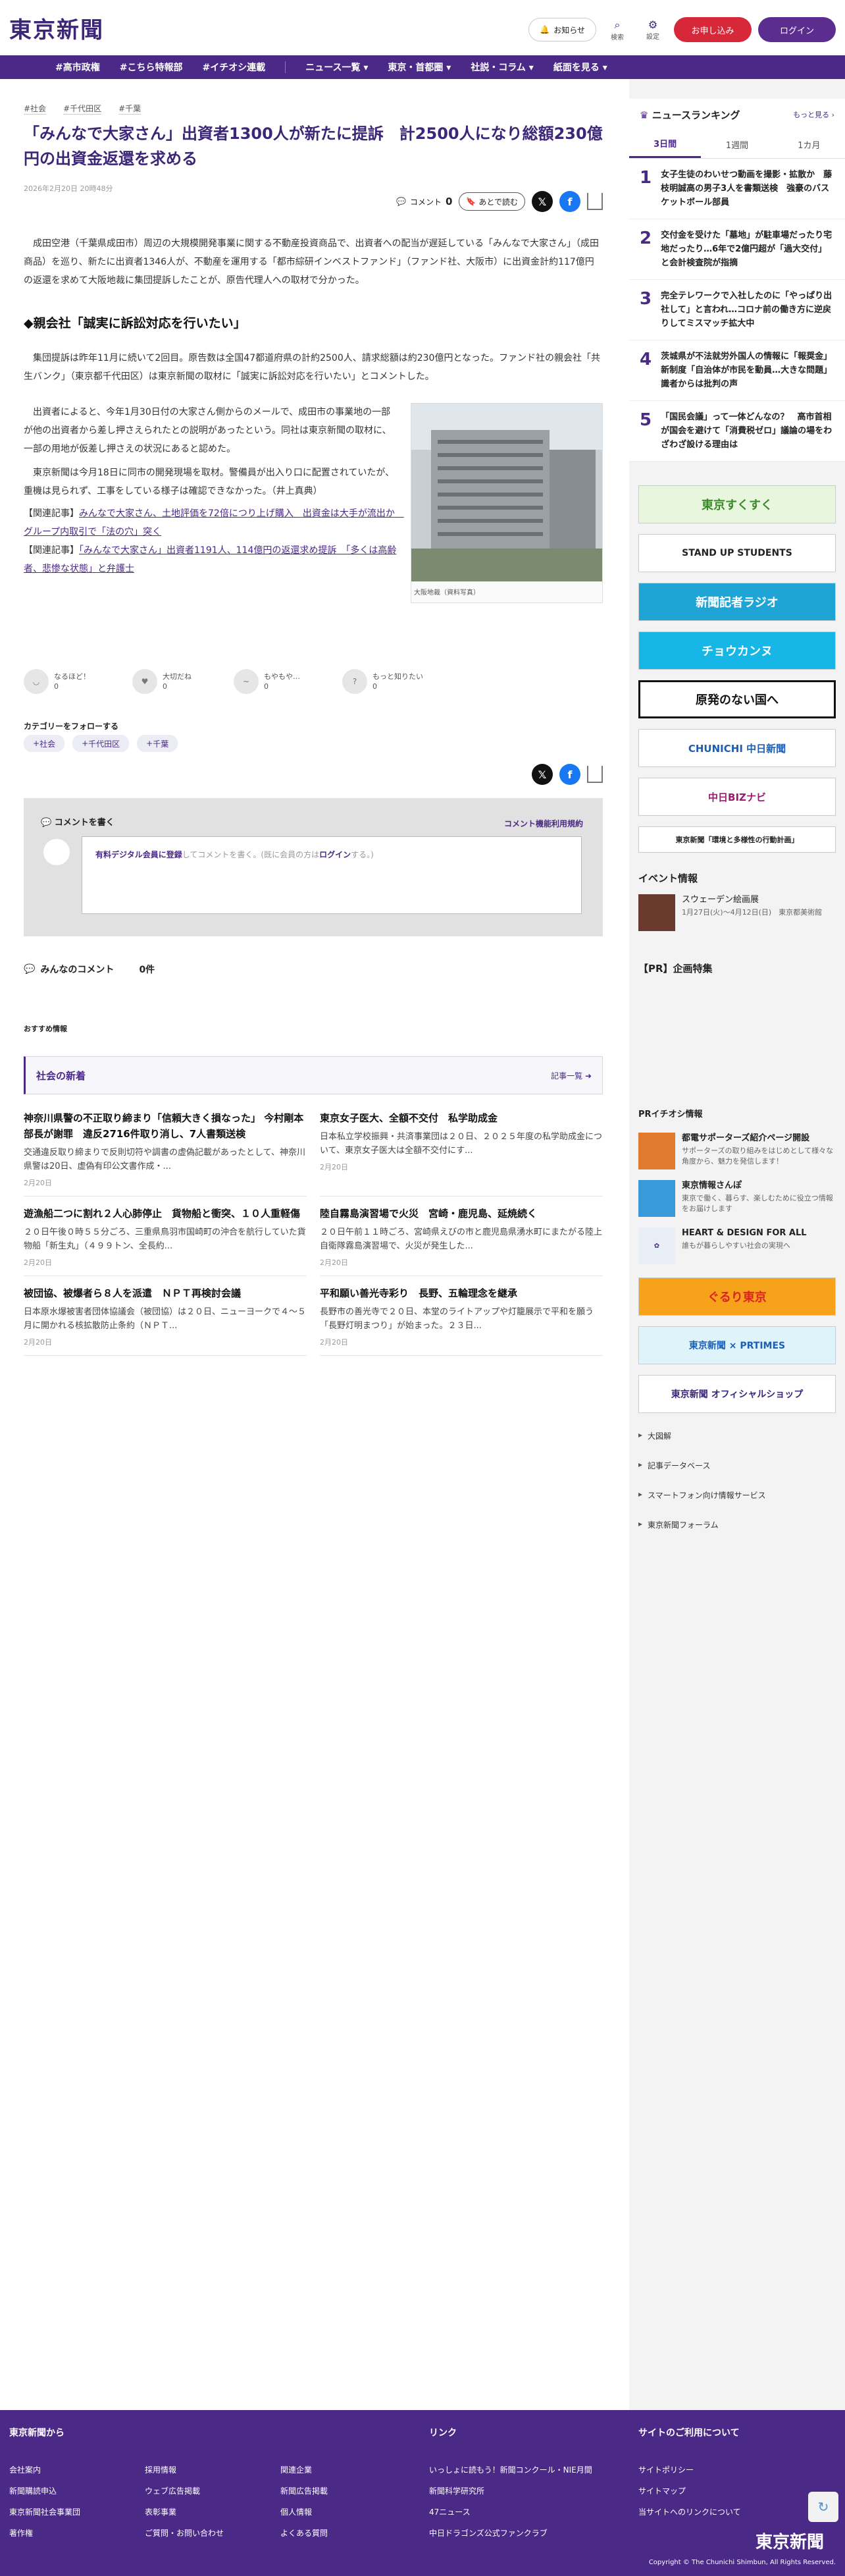  I want to click on ranking-number: 4, so click(646, 359).